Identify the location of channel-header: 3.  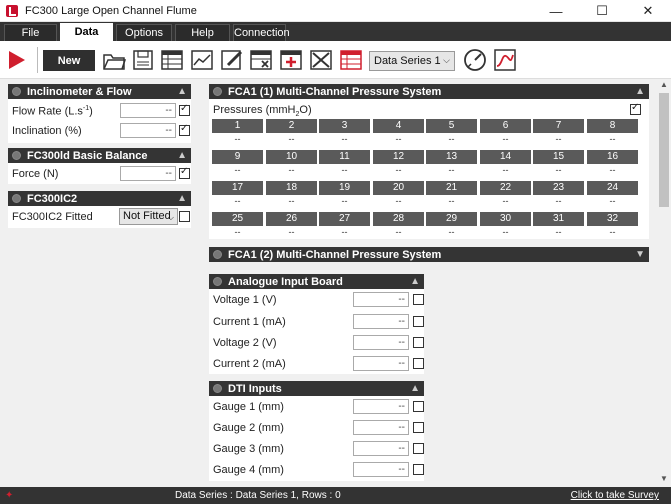
(344, 126).